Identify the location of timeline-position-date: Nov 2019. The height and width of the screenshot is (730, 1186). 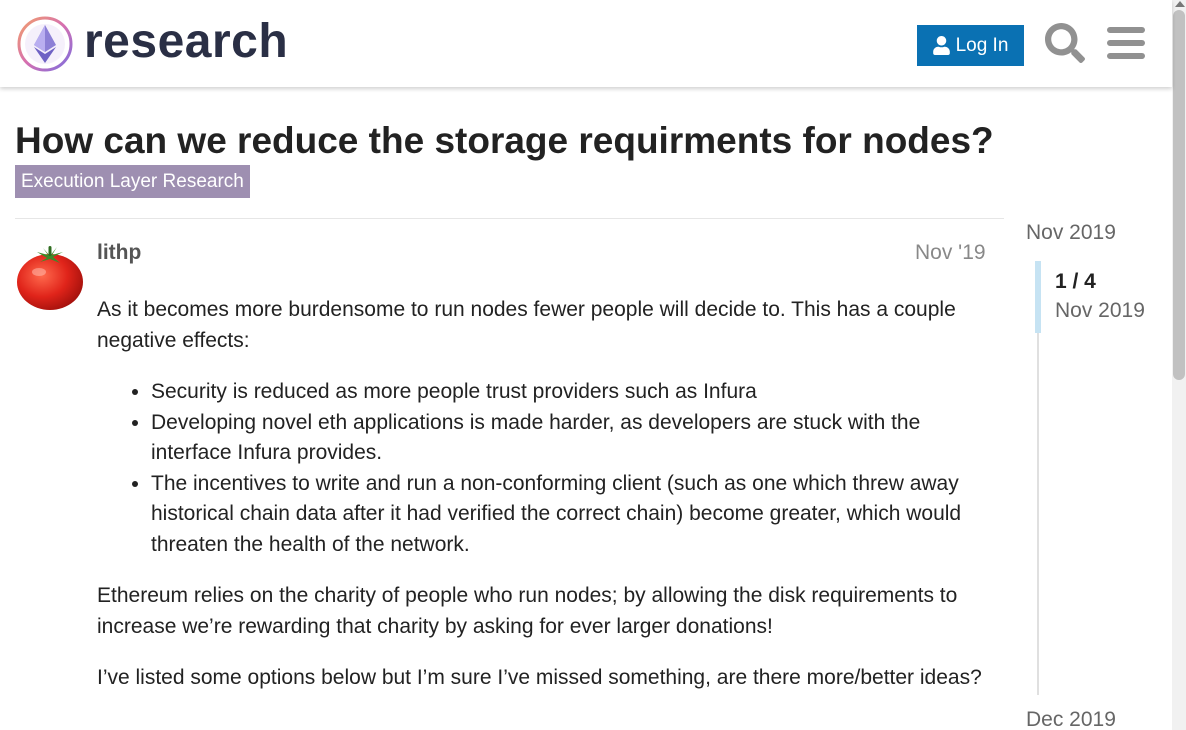
(1100, 310).